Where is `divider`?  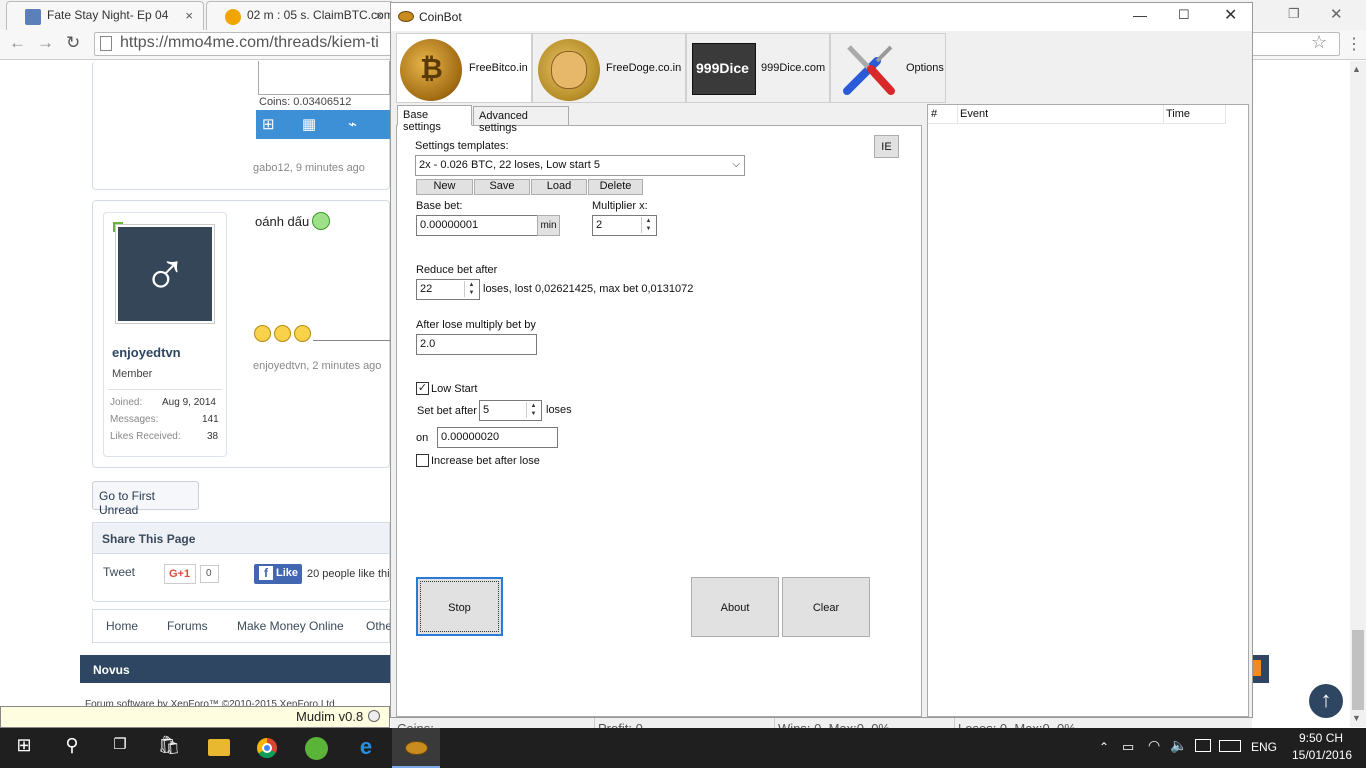 divider is located at coordinates (165, 389).